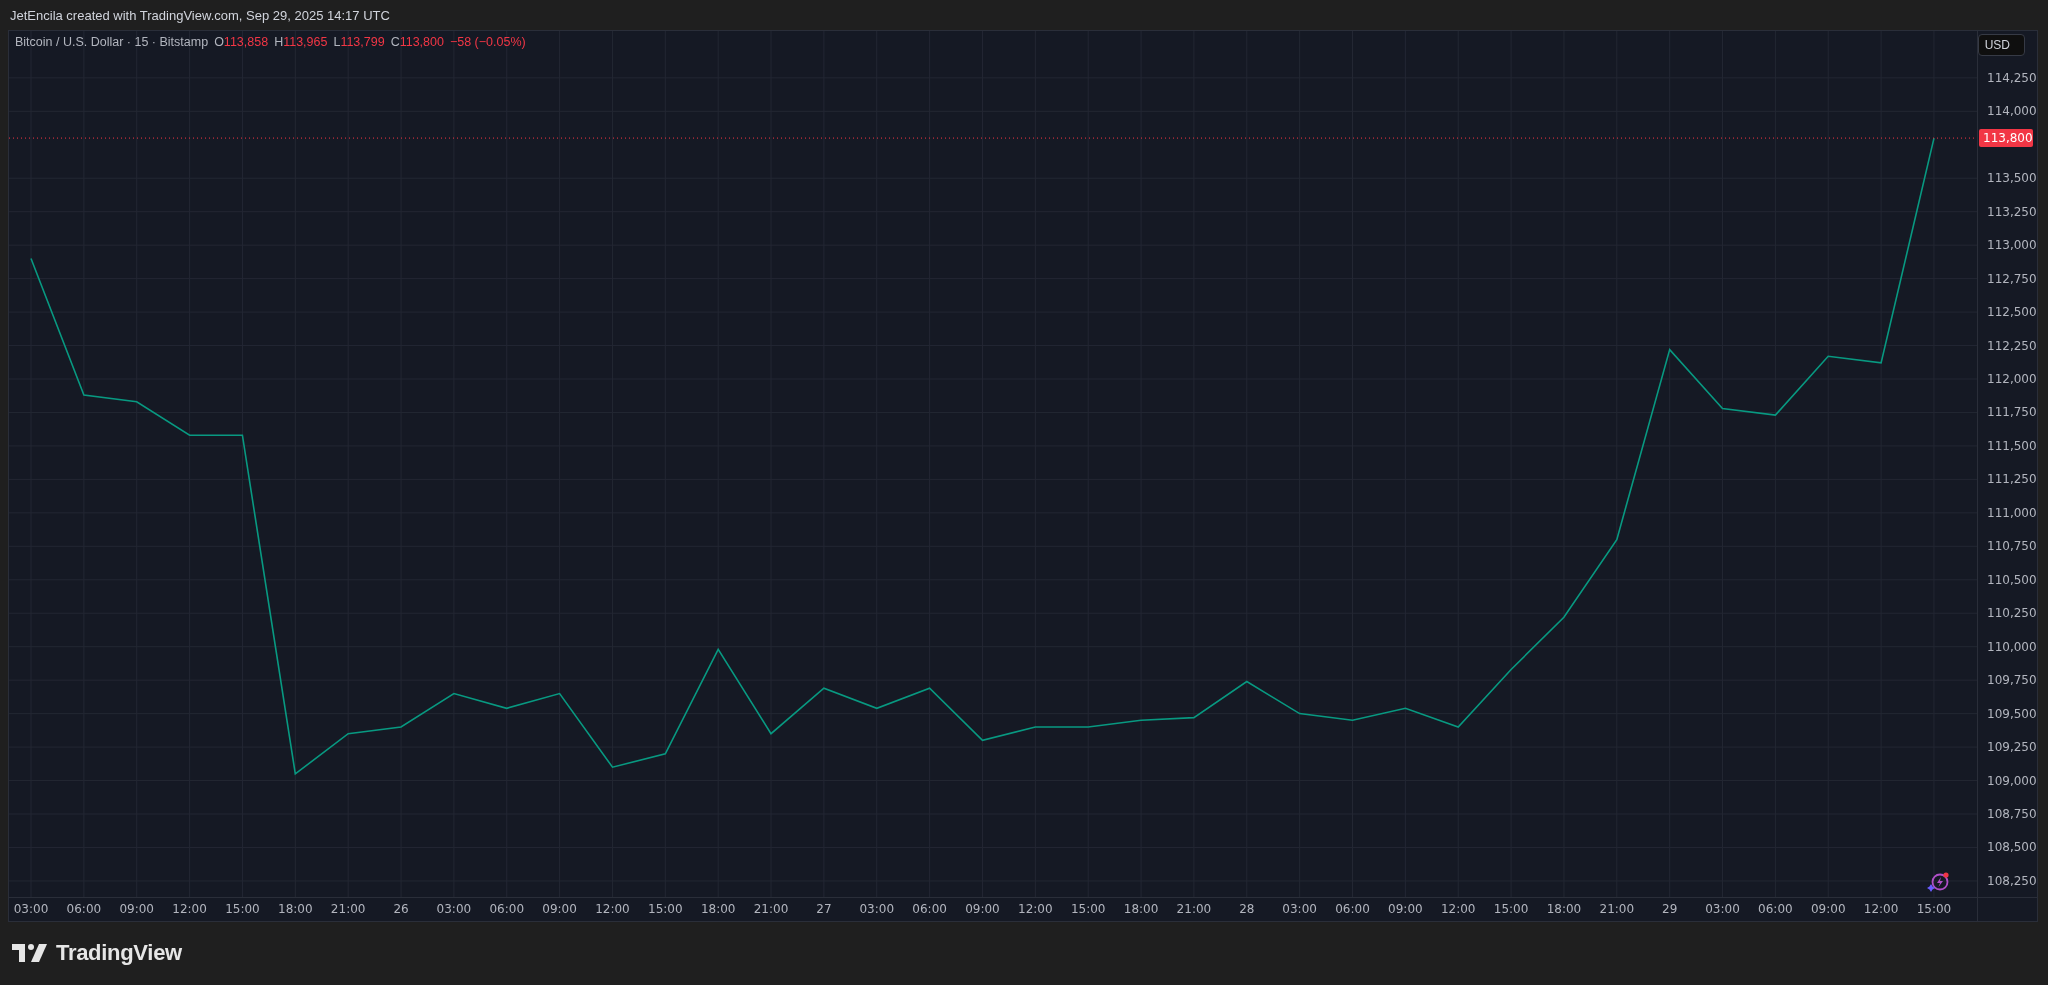 The width and height of the screenshot is (2048, 985). I want to click on ref-line-label: 113,800, so click(2008, 138).